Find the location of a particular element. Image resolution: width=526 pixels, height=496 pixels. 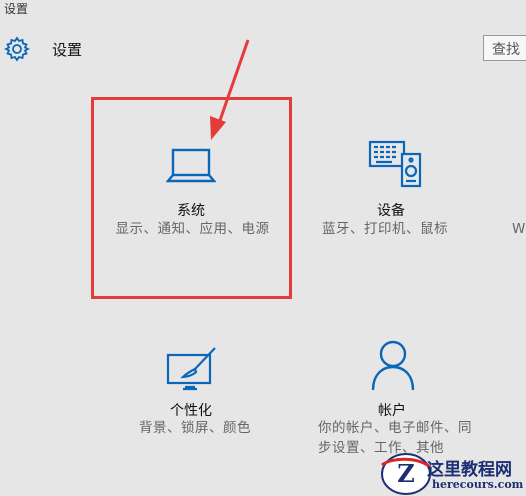

svg-text: Z is located at coordinates (406, 473).